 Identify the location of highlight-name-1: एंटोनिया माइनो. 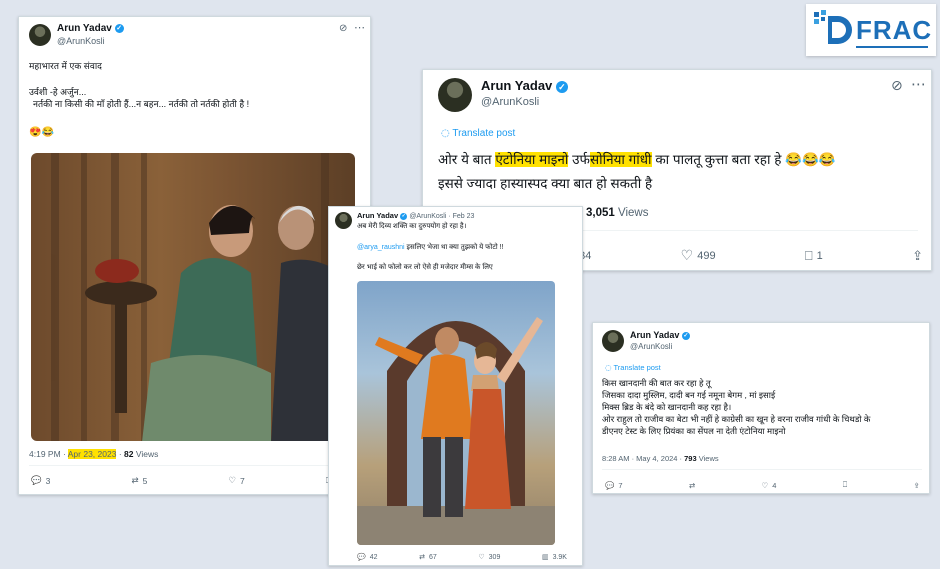
(532, 159).